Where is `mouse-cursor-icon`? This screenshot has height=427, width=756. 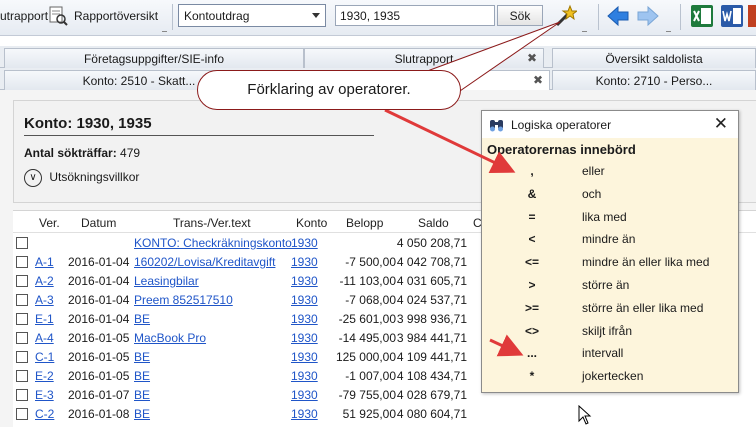 mouse-cursor-icon is located at coordinates (585, 415).